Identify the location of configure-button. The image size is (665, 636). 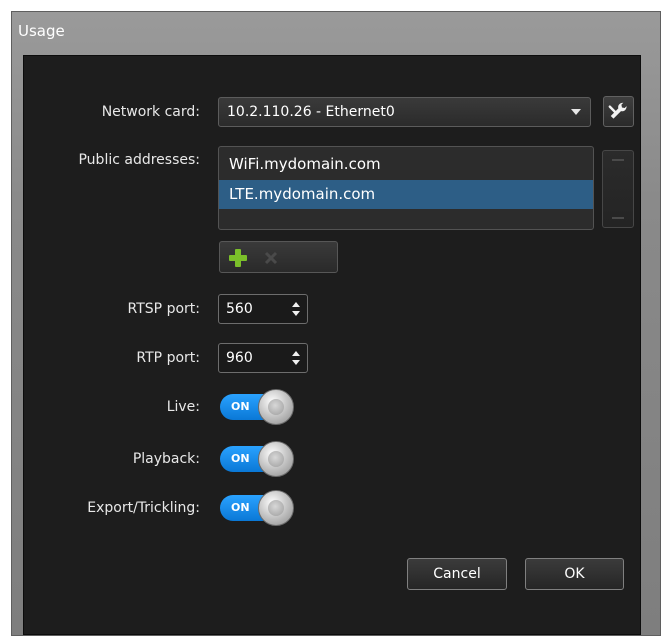
(618, 111).